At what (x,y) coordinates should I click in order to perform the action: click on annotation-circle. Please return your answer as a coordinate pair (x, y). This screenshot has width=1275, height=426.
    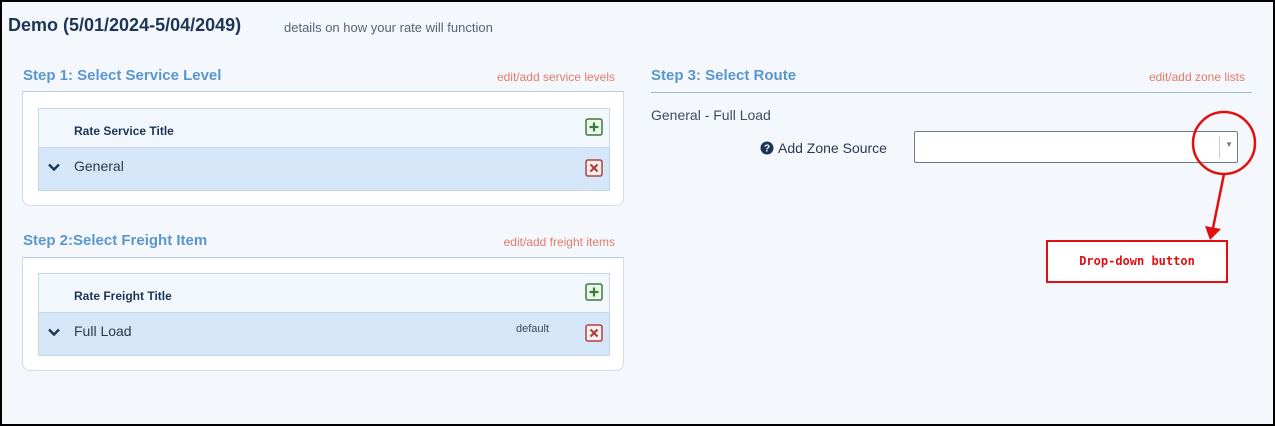
    Looking at the image, I should click on (1224, 143).